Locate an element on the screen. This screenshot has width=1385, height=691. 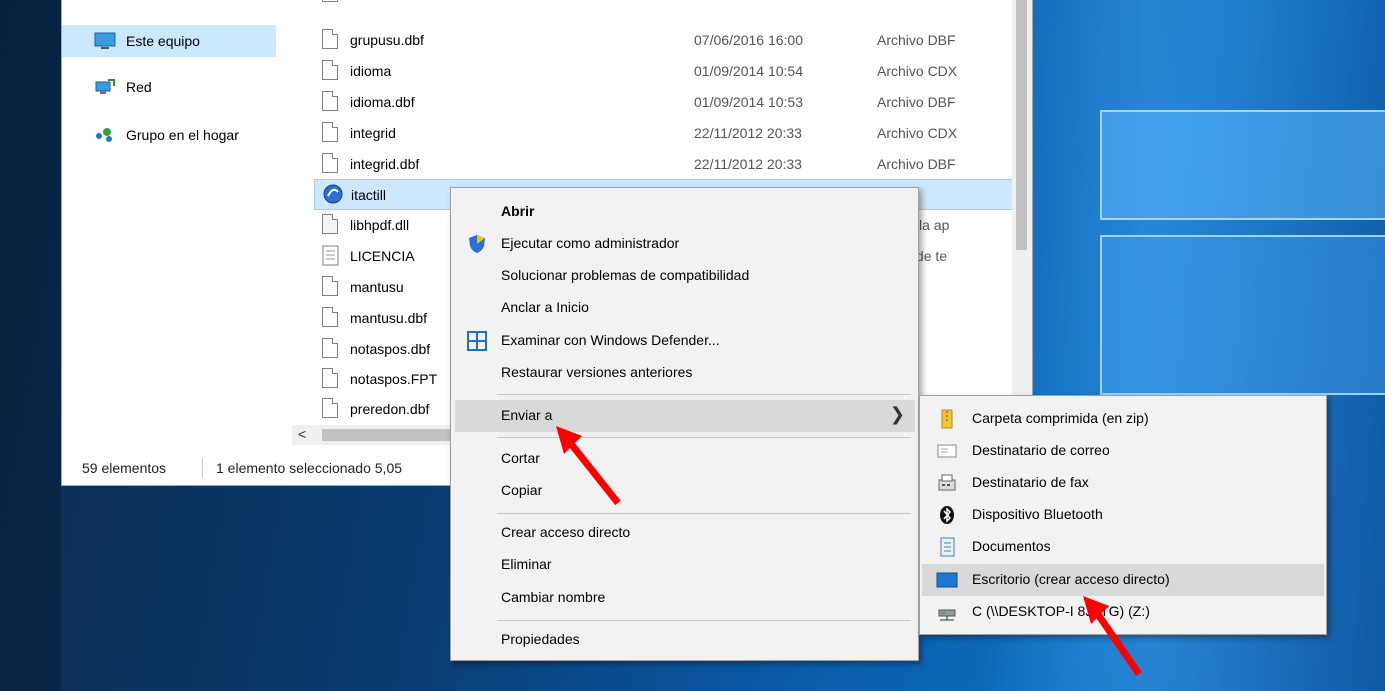
file-name: libhpdf.dll is located at coordinates (380, 225).